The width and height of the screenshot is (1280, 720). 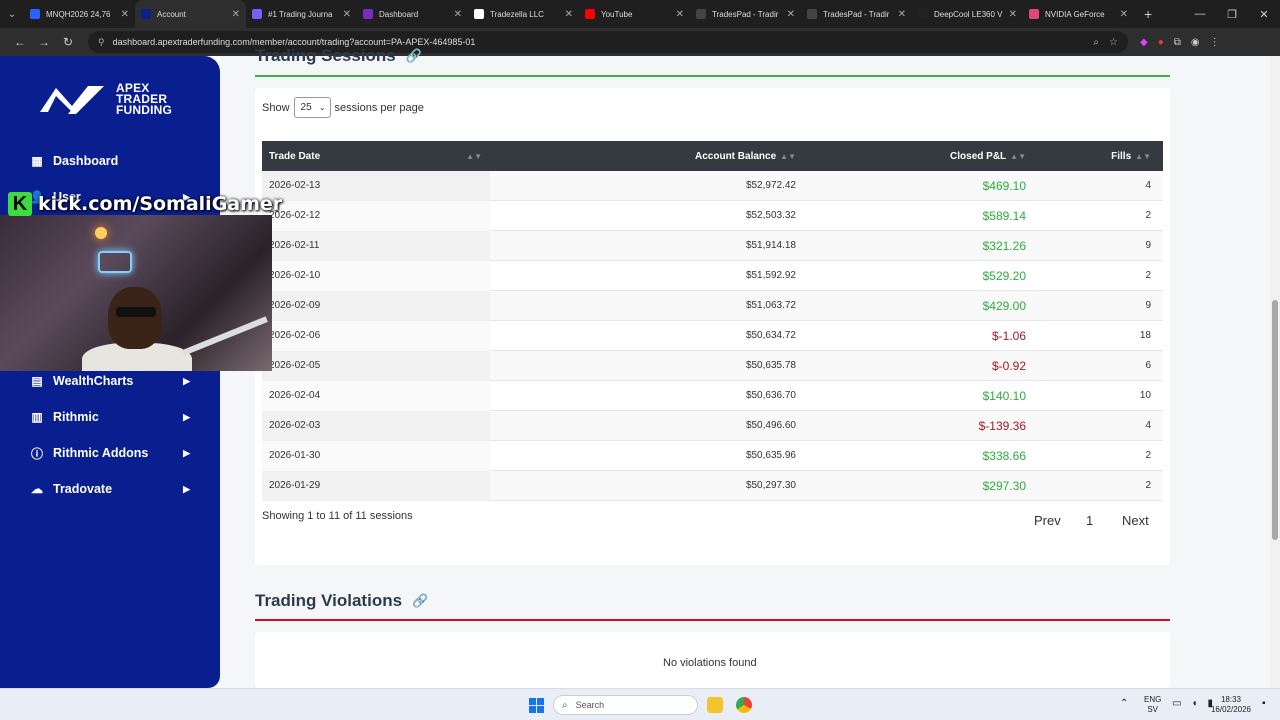 What do you see at coordinates (110, 417) in the screenshot?
I see `sidebar-item-rithmic: ▥ Rithmic ▶` at bounding box center [110, 417].